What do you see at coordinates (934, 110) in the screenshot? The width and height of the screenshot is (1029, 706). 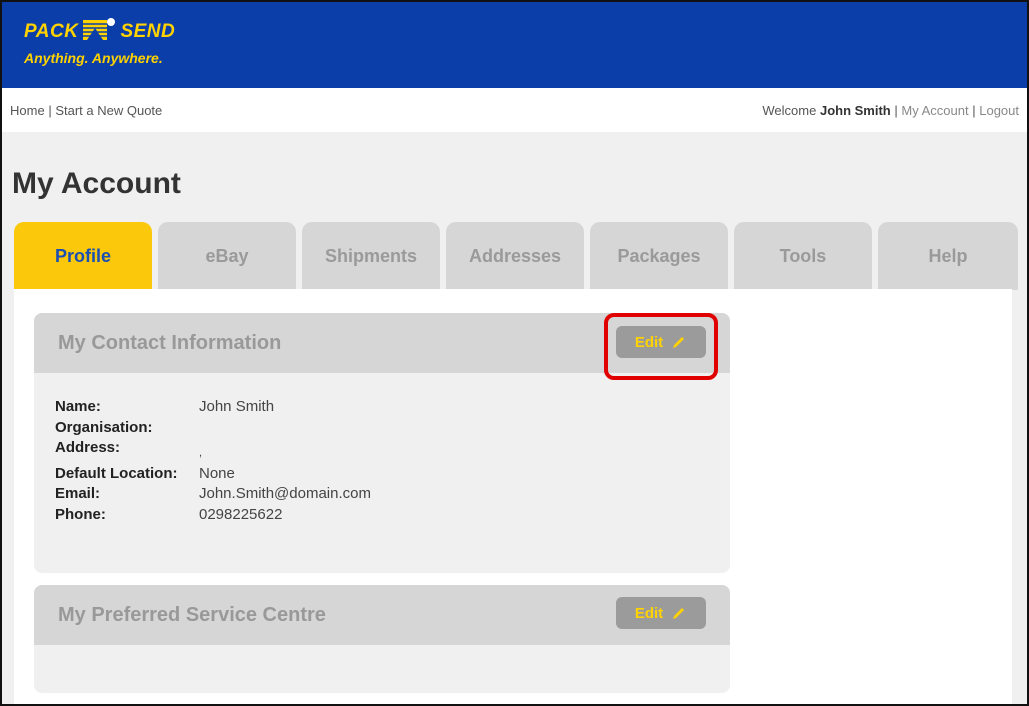 I see `my-account-link: My Account` at bounding box center [934, 110].